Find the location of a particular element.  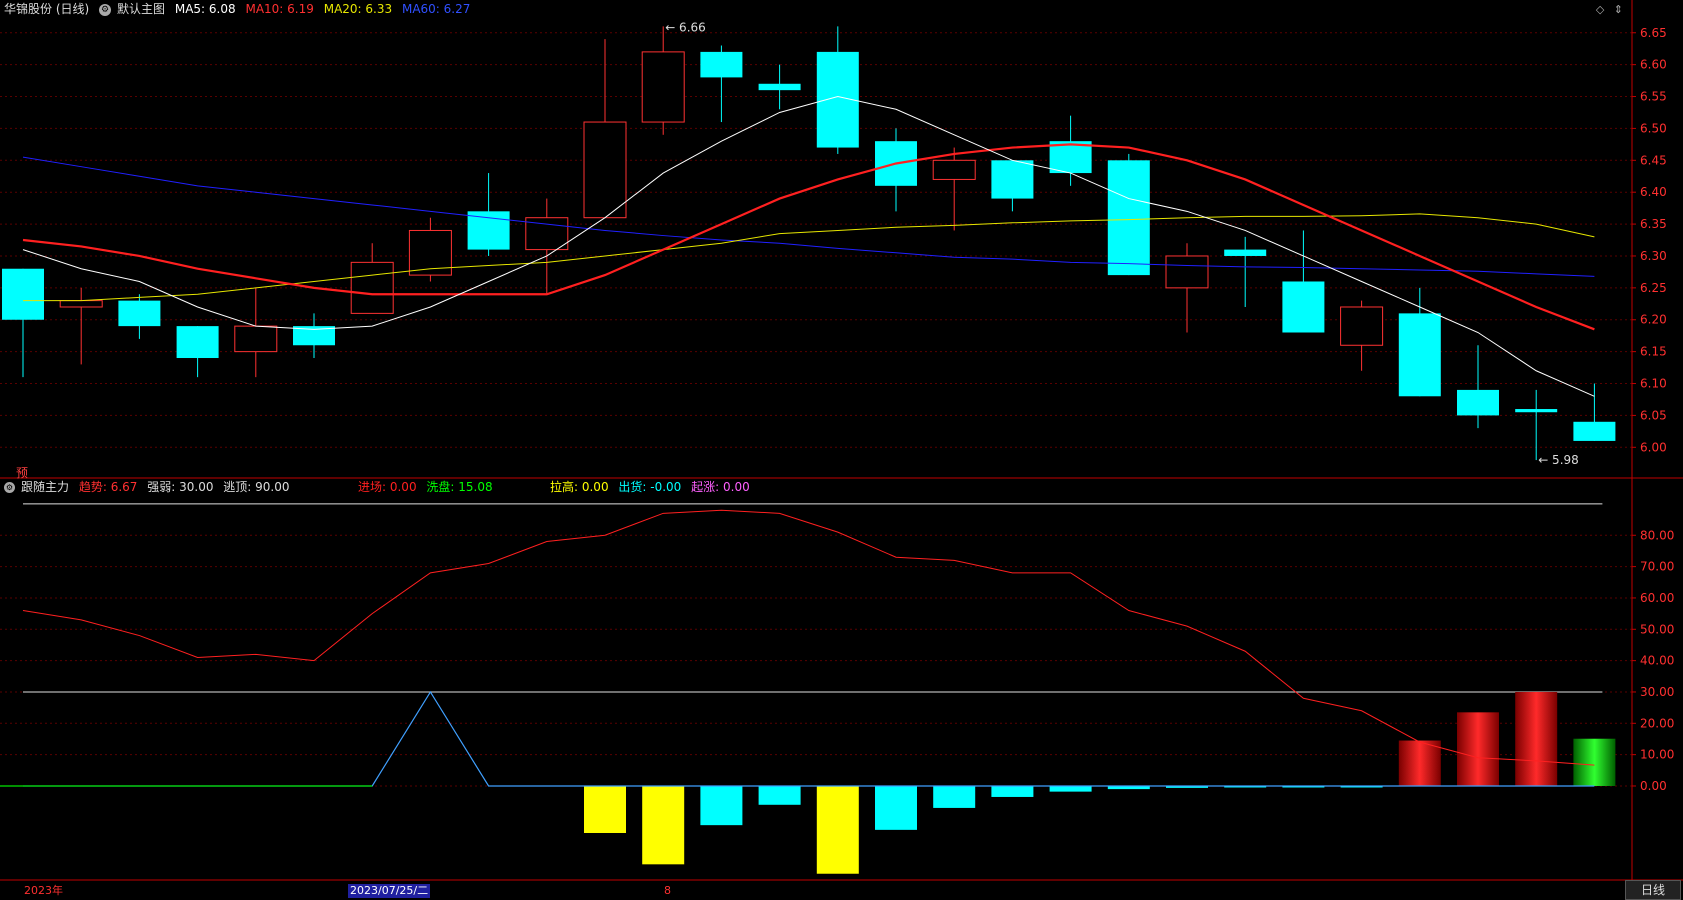

main-y-tick-label: 6.50 is located at coordinates (1653, 128).